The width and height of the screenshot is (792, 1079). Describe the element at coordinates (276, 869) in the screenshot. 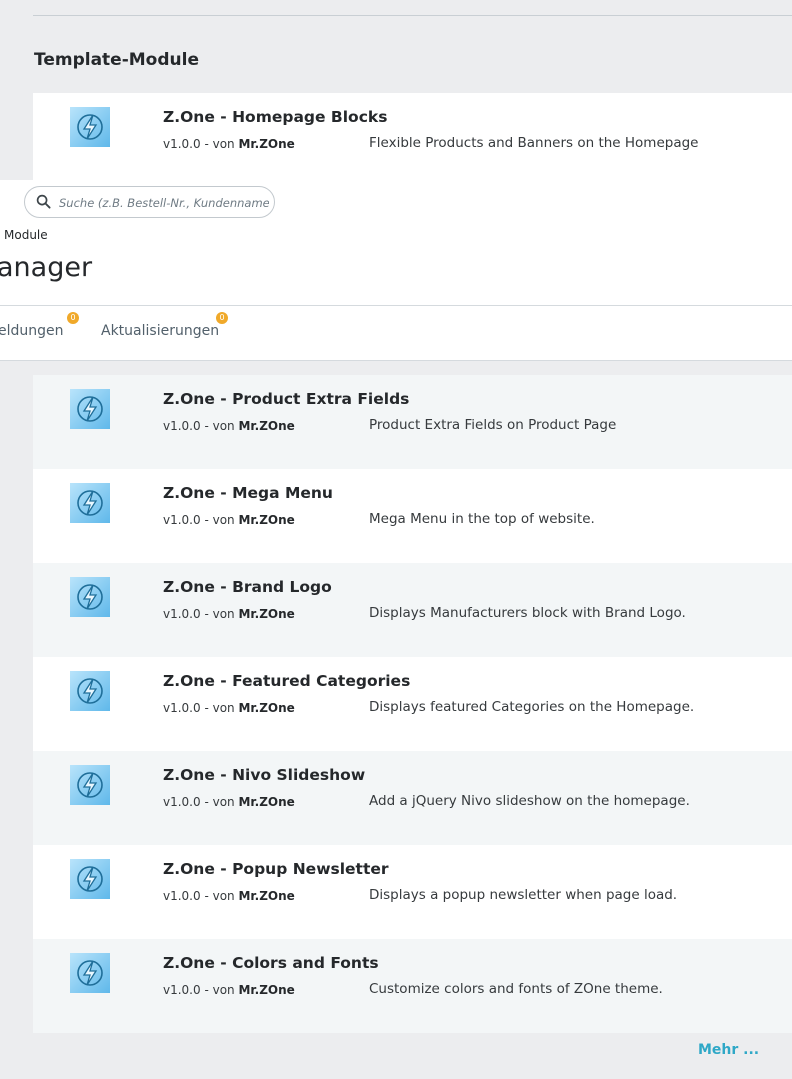

I see `module-name: Z.One - Popup Newsletter` at that location.